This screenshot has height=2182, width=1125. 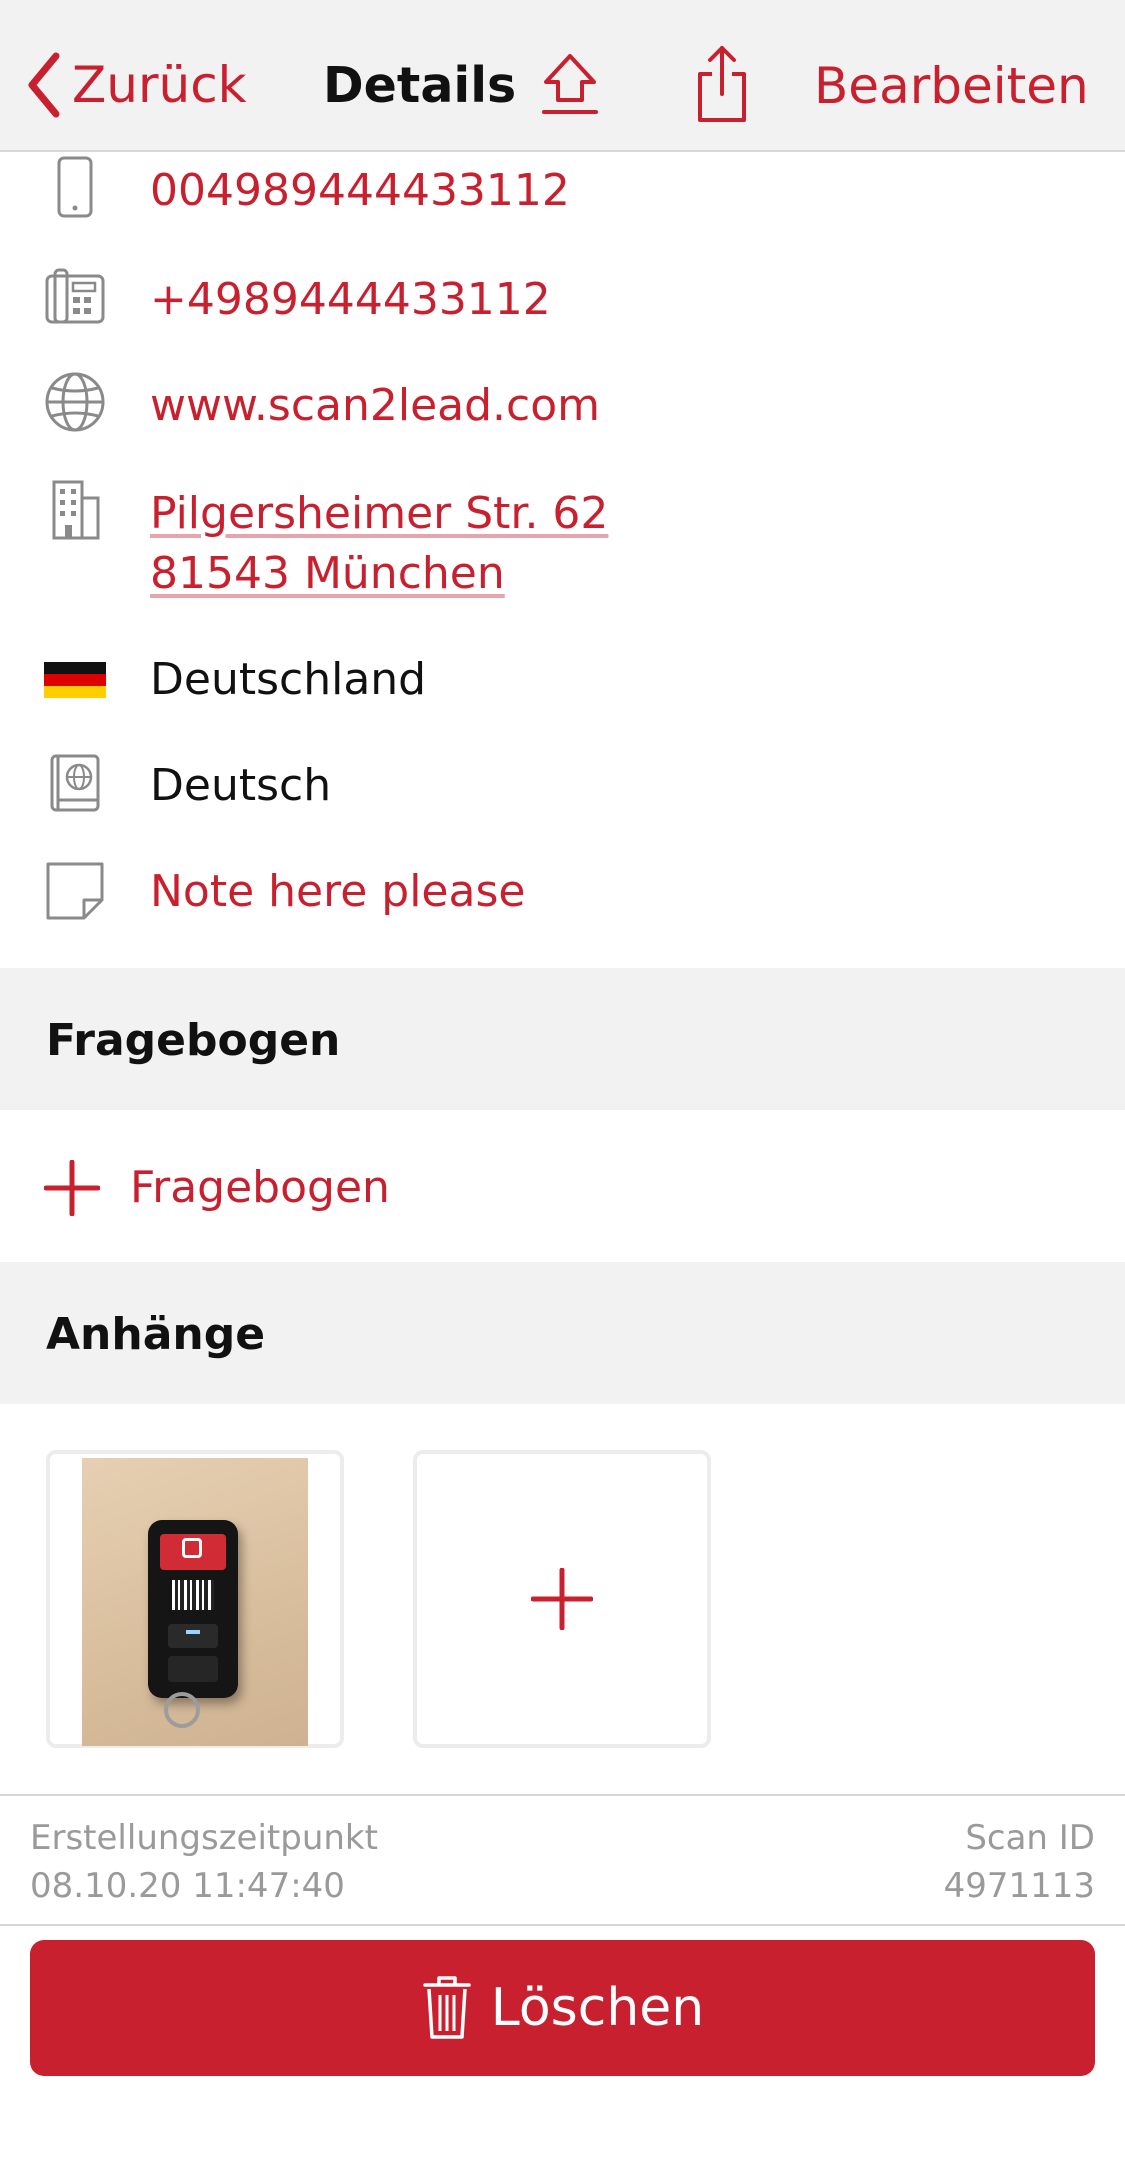 What do you see at coordinates (76, 510) in the screenshot?
I see `building-icon` at bounding box center [76, 510].